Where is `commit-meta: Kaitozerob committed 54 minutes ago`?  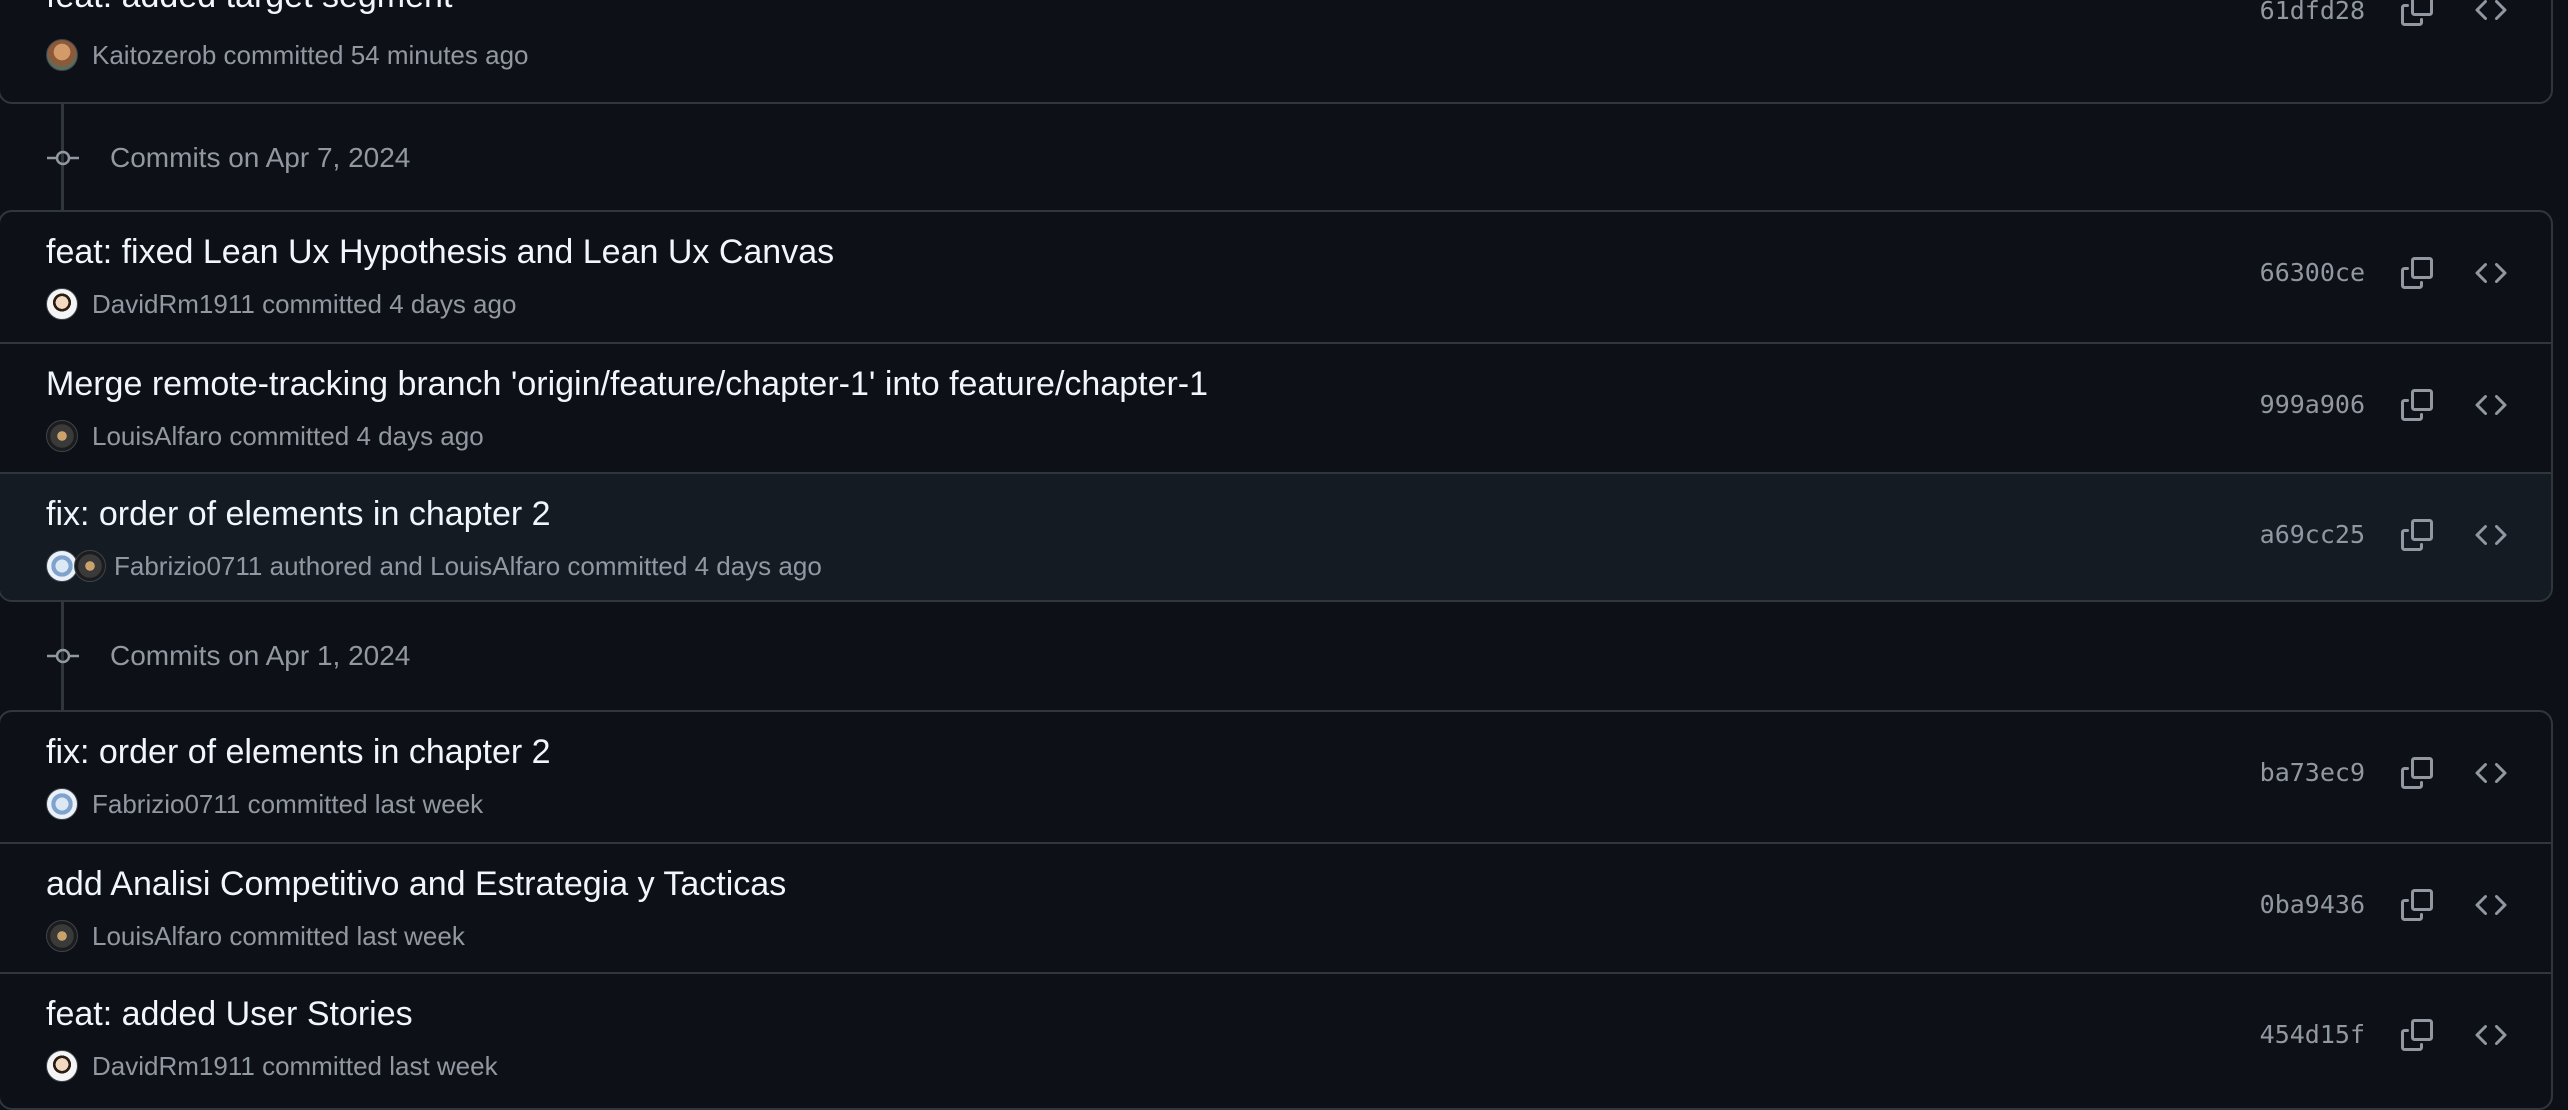
commit-meta: Kaitozerob committed 54 minutes ago is located at coordinates (287, 55).